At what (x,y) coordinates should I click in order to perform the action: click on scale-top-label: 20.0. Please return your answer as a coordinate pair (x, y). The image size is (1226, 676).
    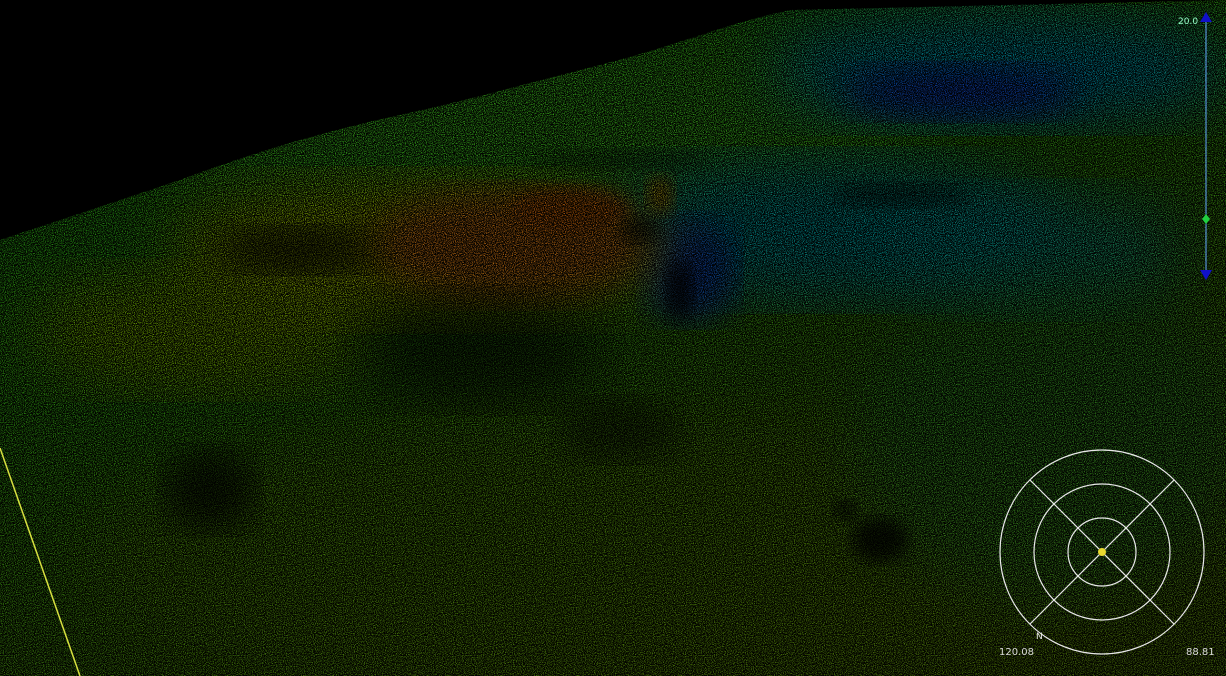
    Looking at the image, I should click on (1188, 22).